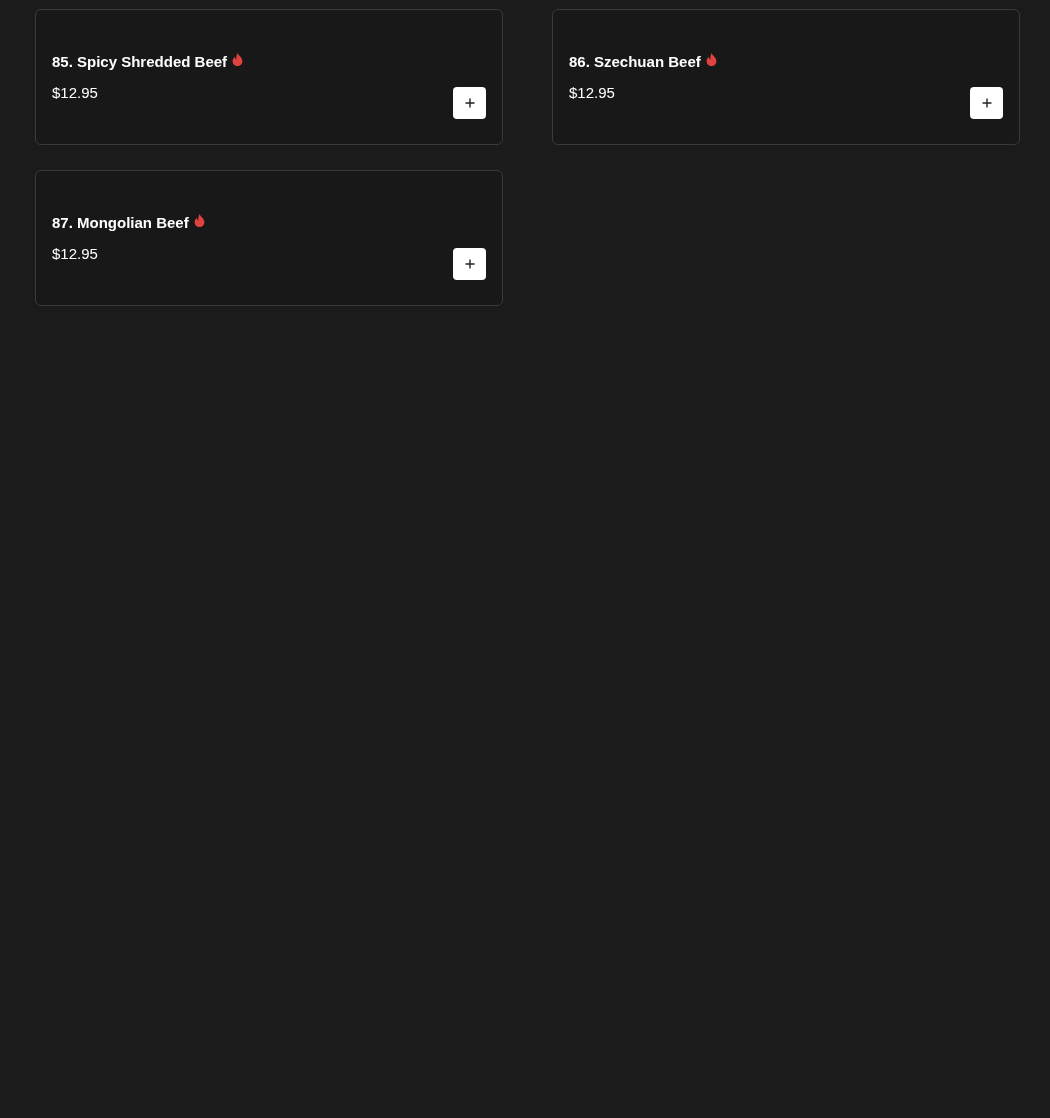 The image size is (1050, 1118). Describe the element at coordinates (635, 61) in the screenshot. I see `item-name: 86. Szechuan Beef` at that location.